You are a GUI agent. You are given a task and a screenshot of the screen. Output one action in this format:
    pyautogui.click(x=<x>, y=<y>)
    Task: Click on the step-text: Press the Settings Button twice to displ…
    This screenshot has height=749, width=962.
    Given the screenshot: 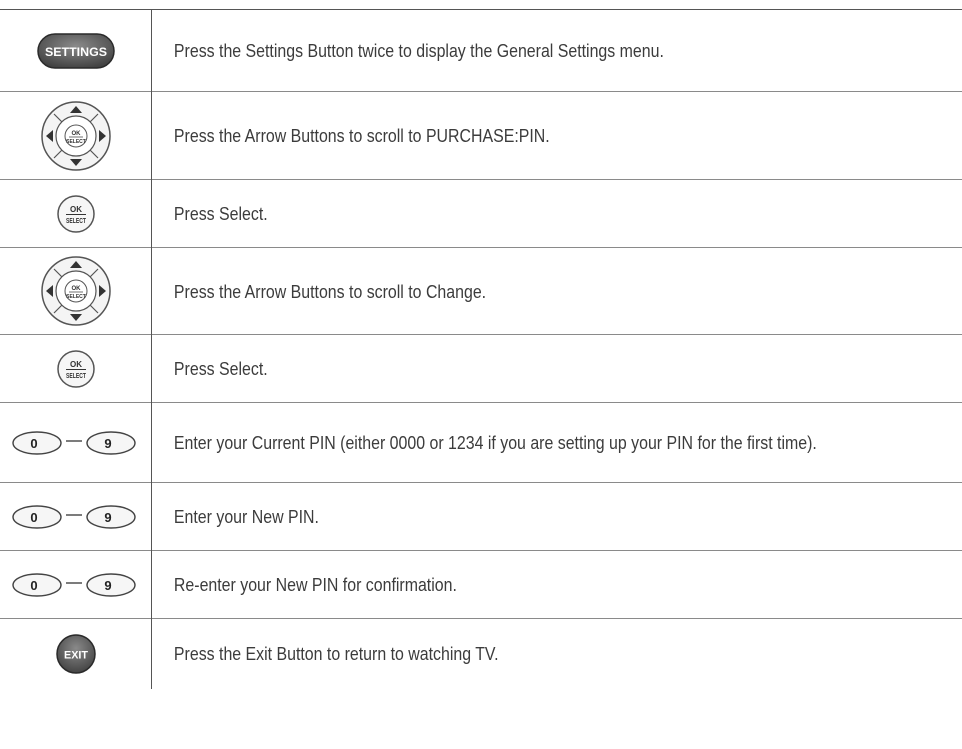 What is the action you would take?
    pyautogui.click(x=500, y=50)
    